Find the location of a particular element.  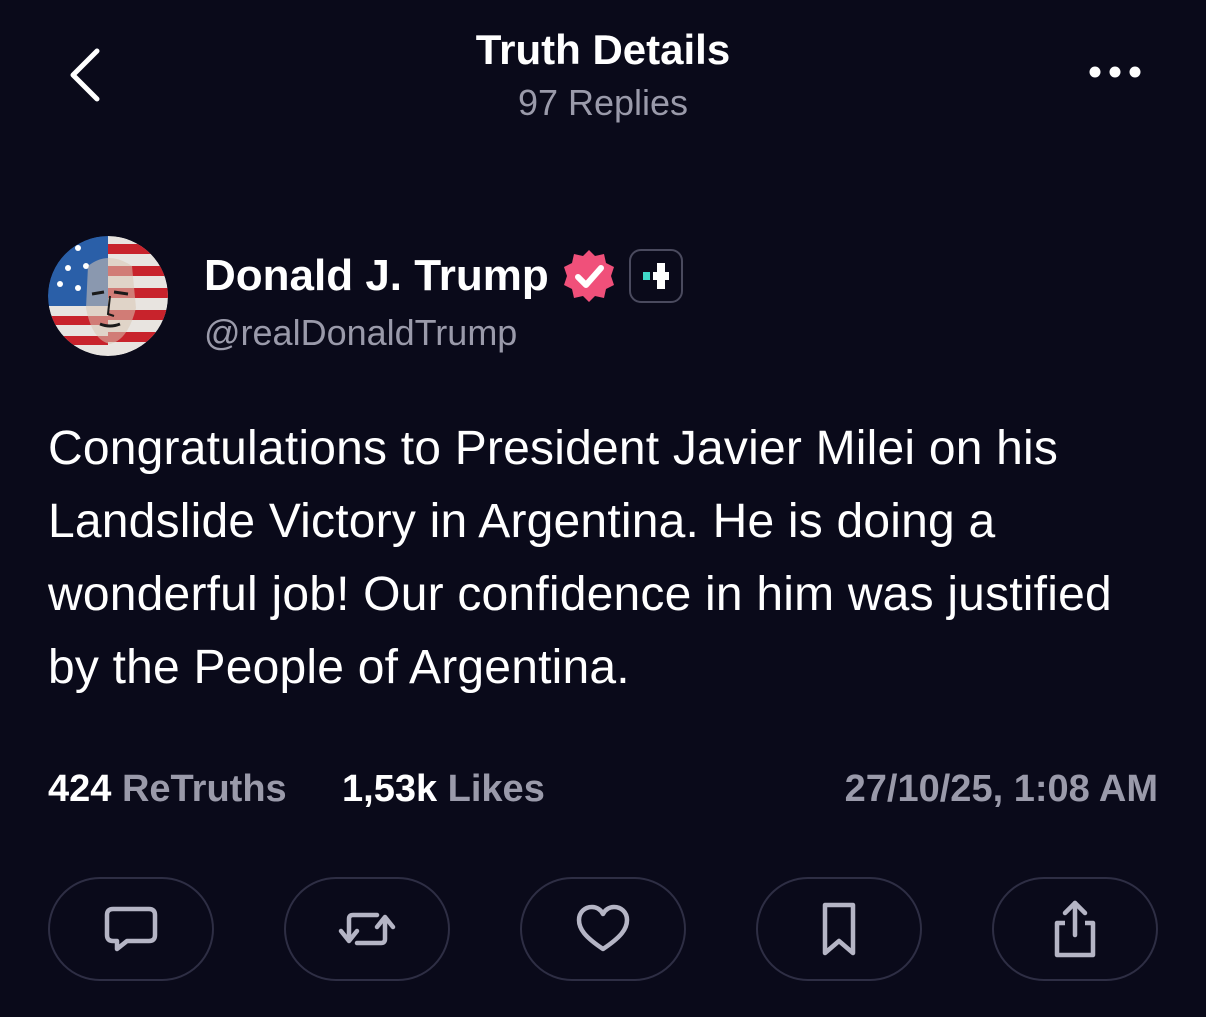

plus-badge is located at coordinates (655, 276).